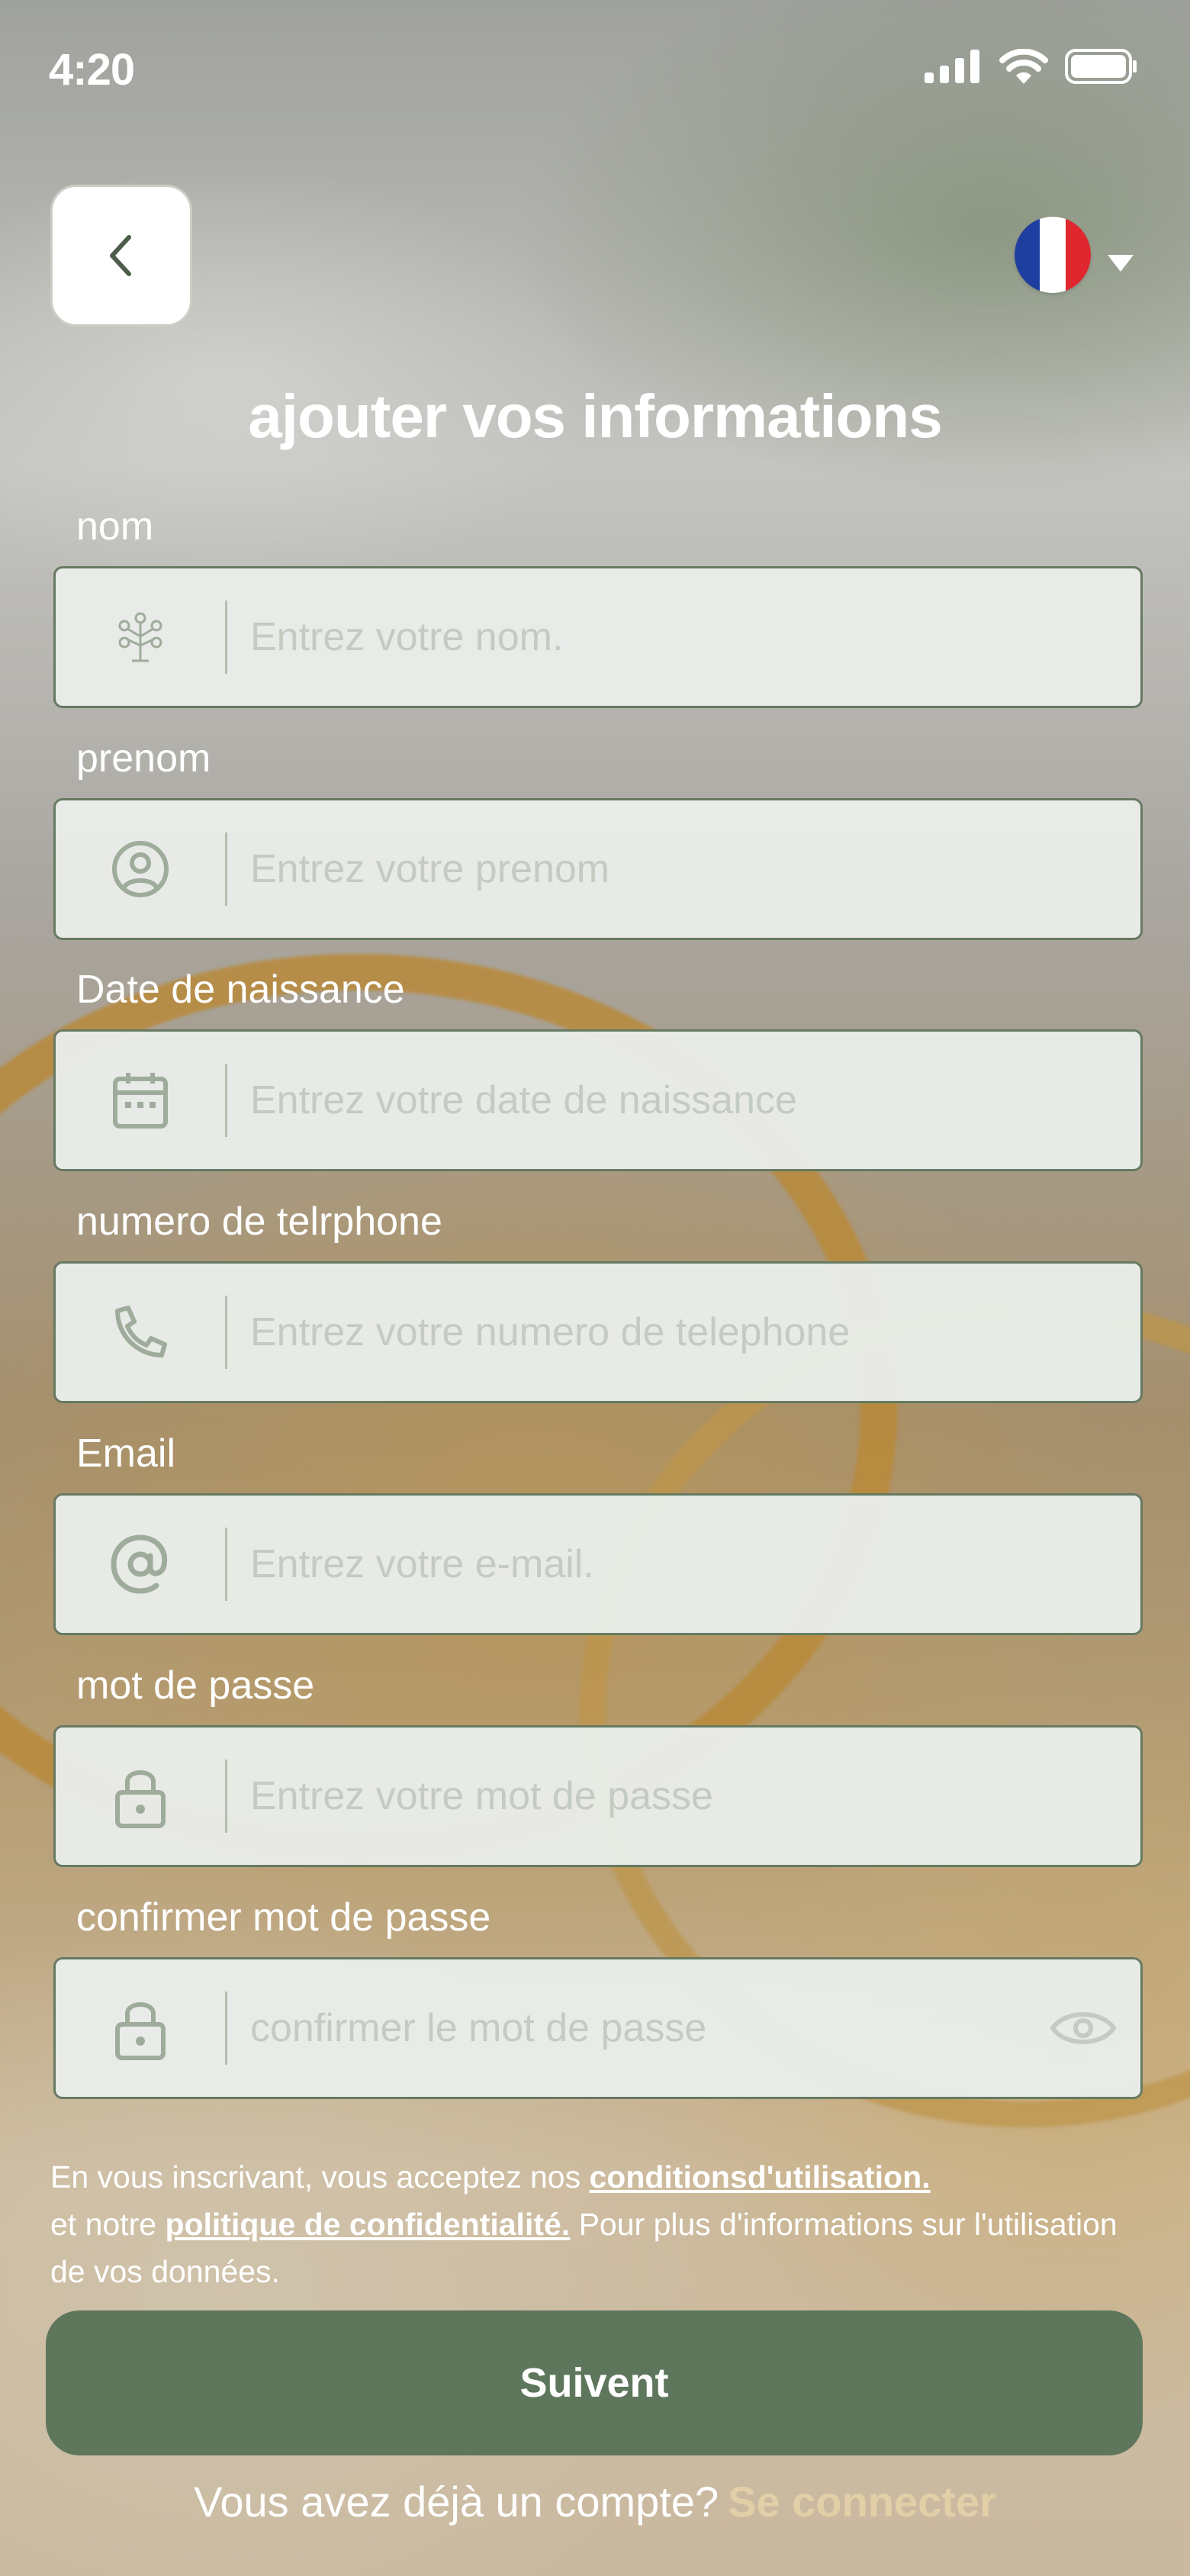 This screenshot has height=2576, width=1190. I want to click on user-circle-icon, so click(140, 869).